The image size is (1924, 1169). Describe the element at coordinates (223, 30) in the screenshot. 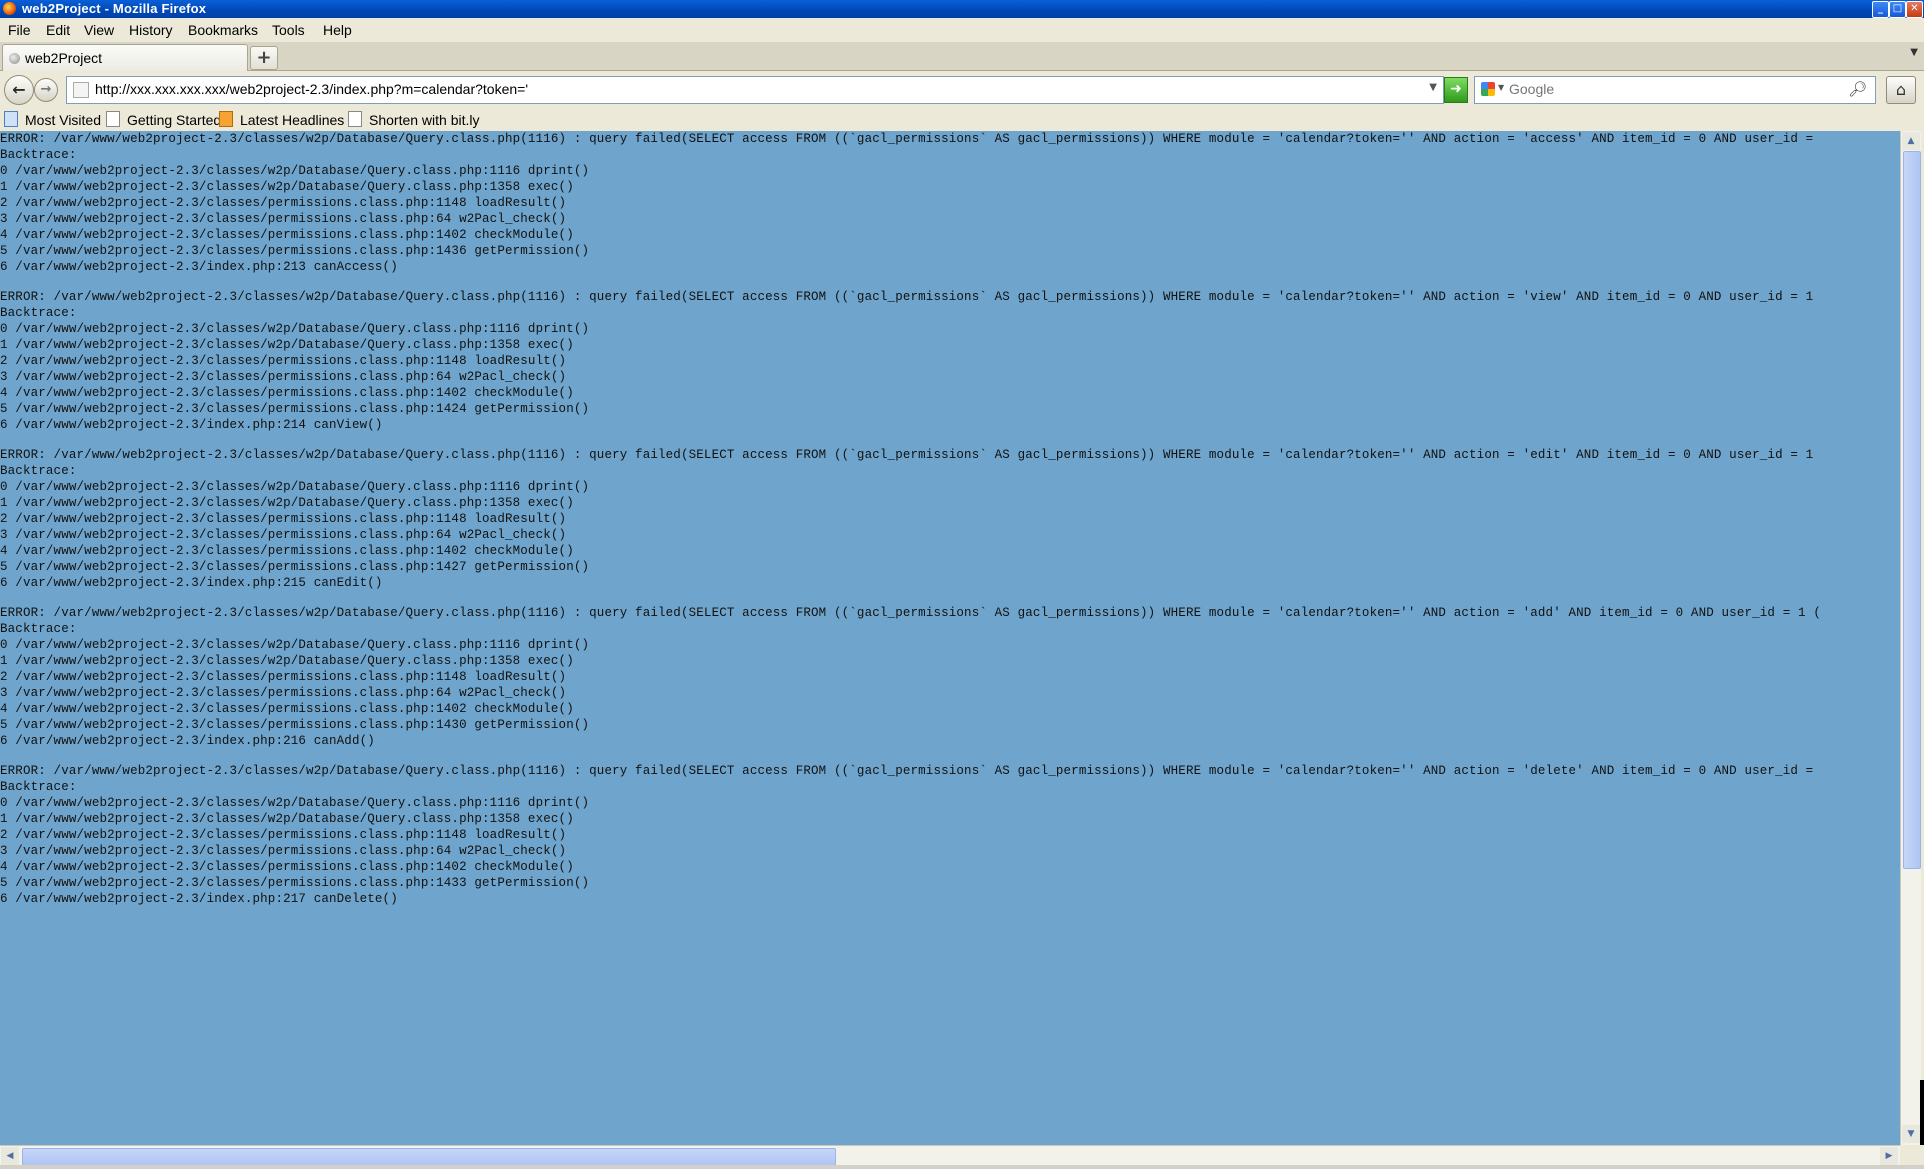

I see `menu-bookmarks: Bookmarks` at that location.